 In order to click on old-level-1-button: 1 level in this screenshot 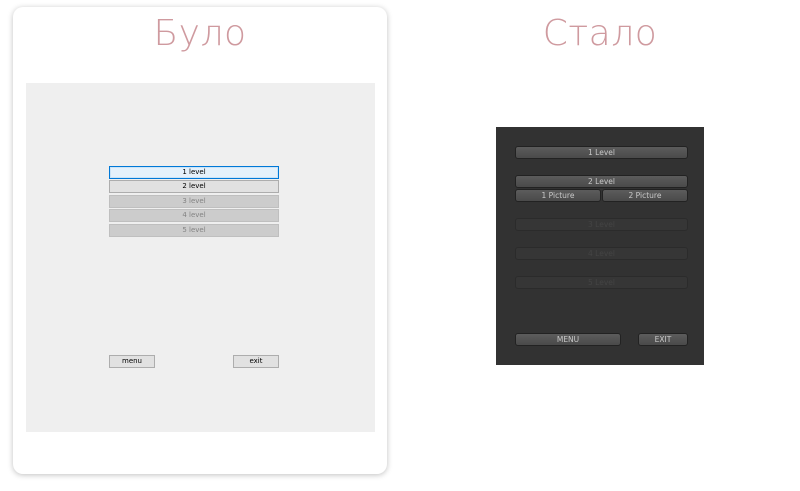, I will do `click(194, 172)`.